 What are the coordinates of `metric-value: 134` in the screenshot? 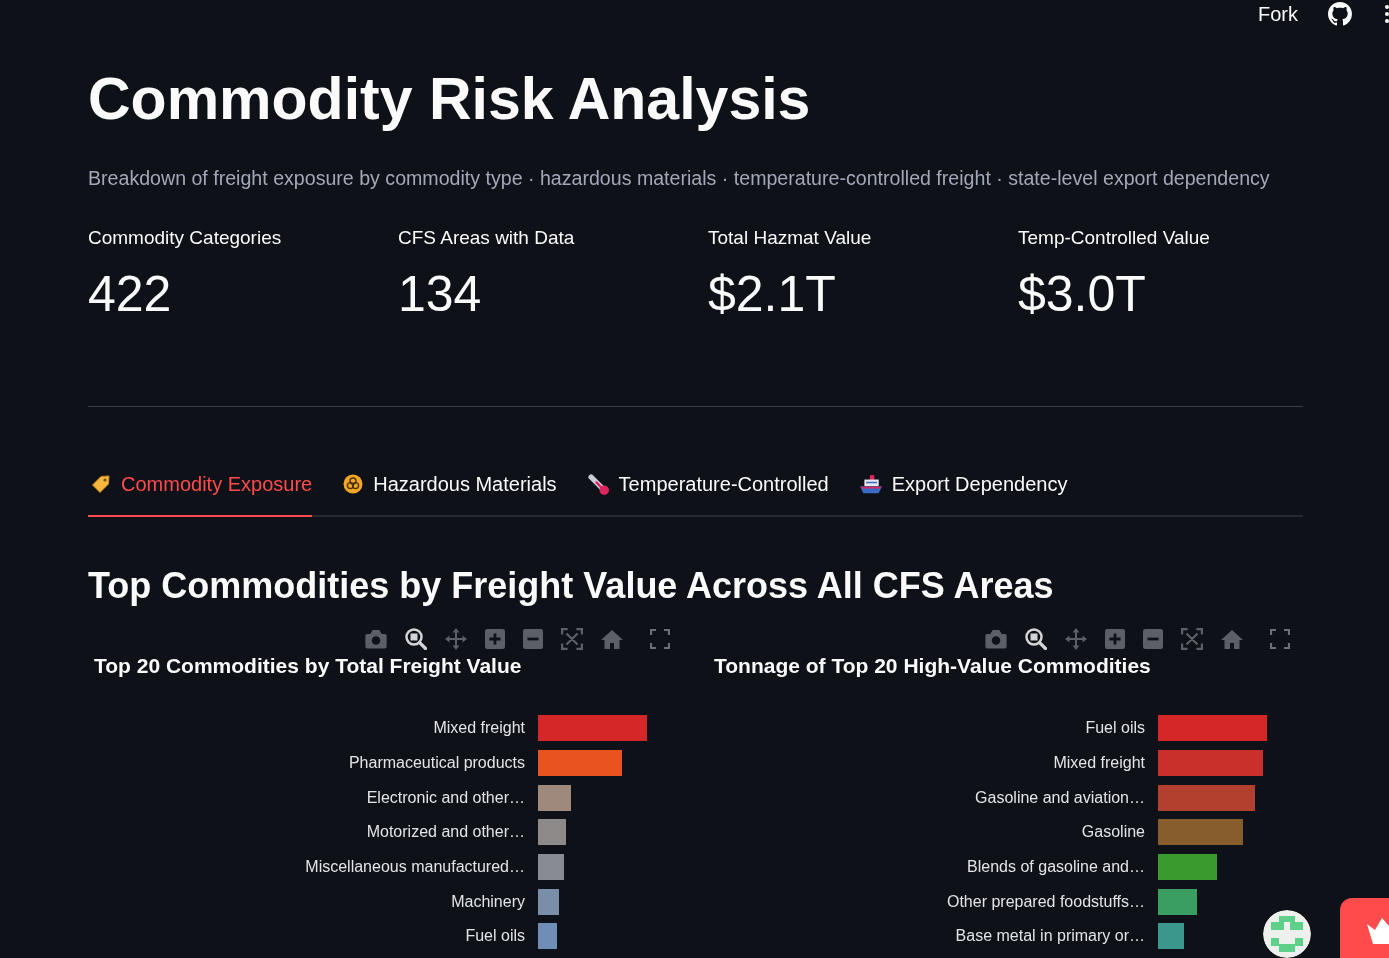 It's located at (440, 294).